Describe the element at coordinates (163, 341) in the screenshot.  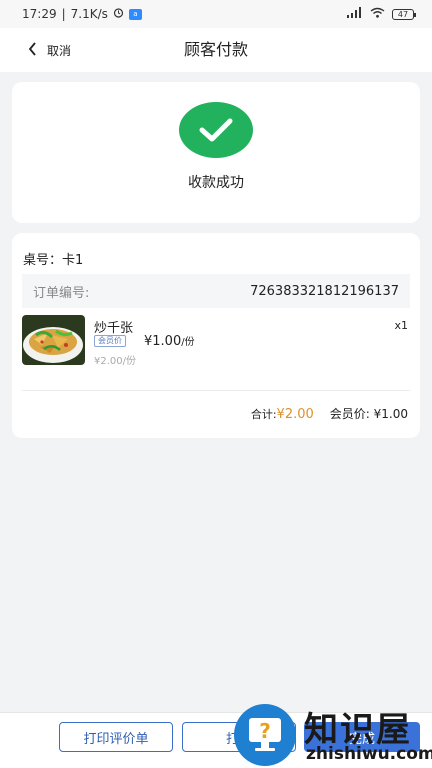
I see `dish-member-price-value: ¥1.00` at that location.